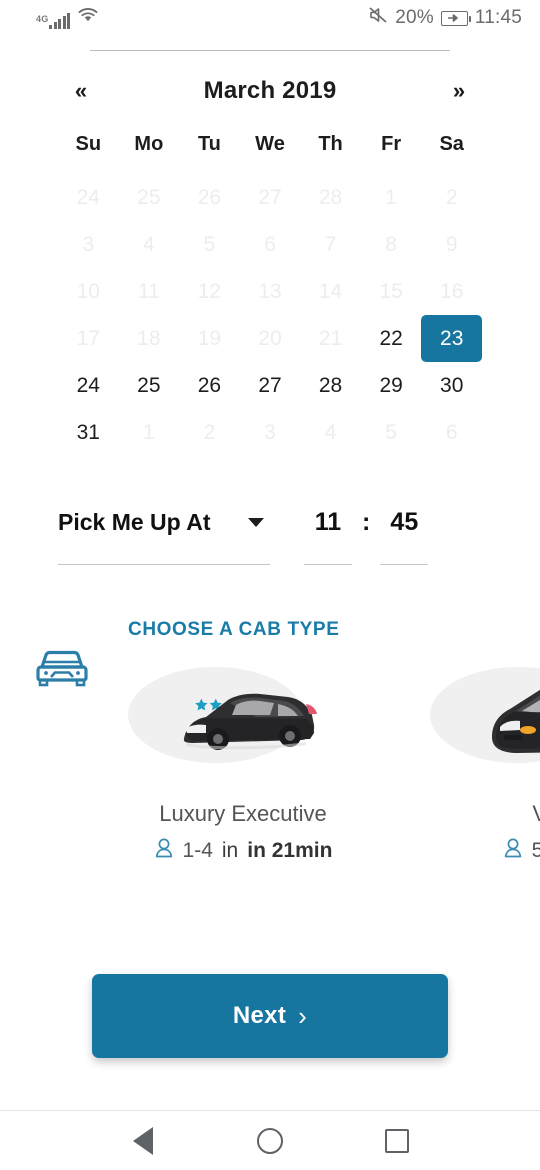 Image resolution: width=540 pixels, height=1170 pixels. I want to click on calendar-day-cell: 5, so click(391, 432).